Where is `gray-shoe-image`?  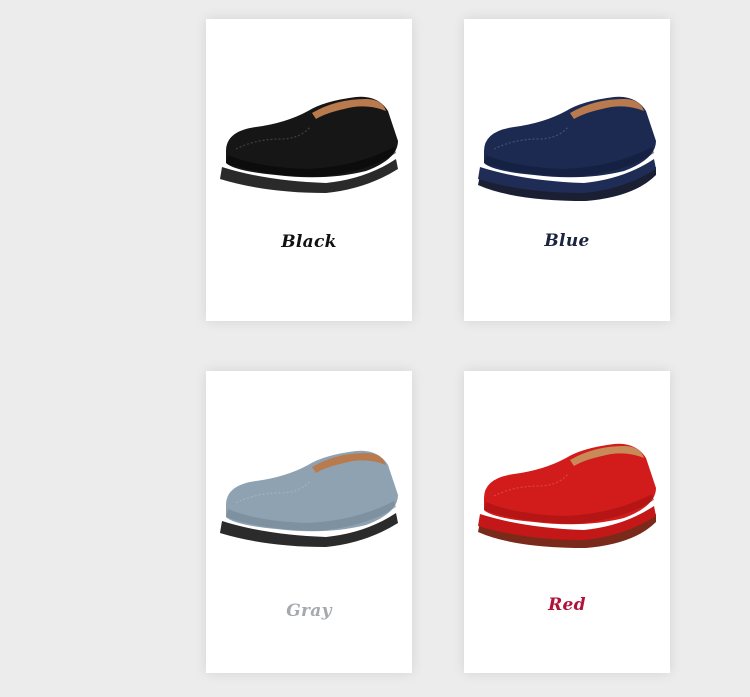 gray-shoe-image is located at coordinates (309, 502).